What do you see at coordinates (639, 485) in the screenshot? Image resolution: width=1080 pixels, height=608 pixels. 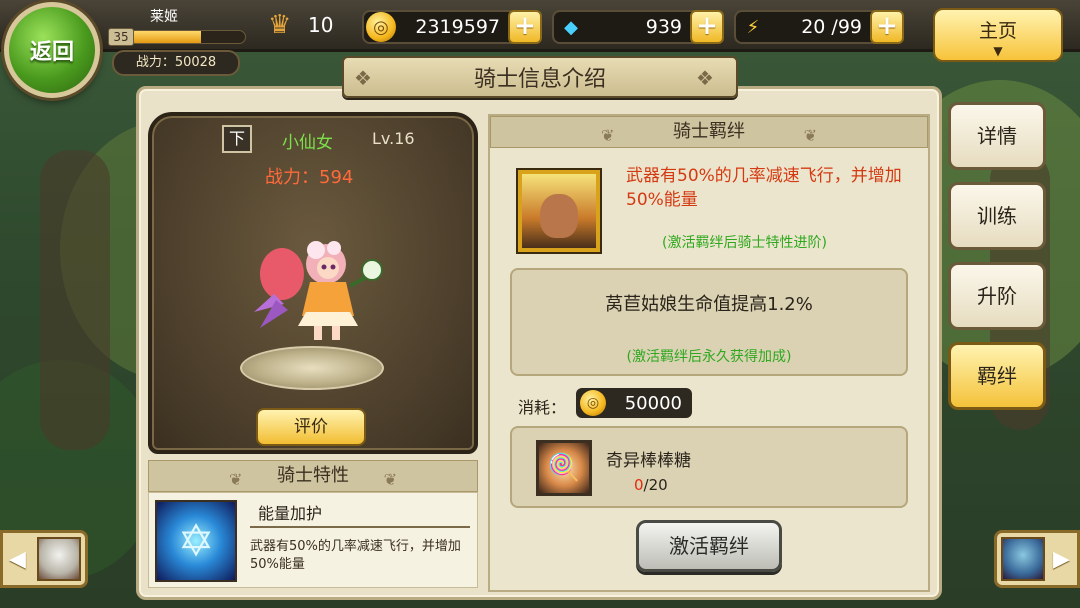 I see `item-have: 0` at bounding box center [639, 485].